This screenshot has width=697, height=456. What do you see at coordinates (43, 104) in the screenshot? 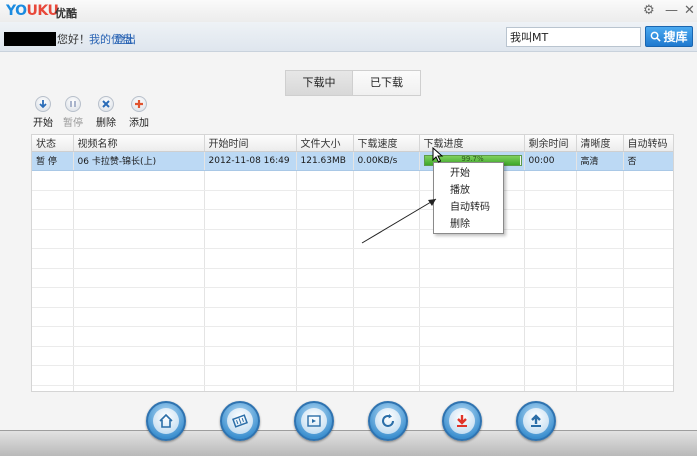
I see `arrow-down-icon` at bounding box center [43, 104].